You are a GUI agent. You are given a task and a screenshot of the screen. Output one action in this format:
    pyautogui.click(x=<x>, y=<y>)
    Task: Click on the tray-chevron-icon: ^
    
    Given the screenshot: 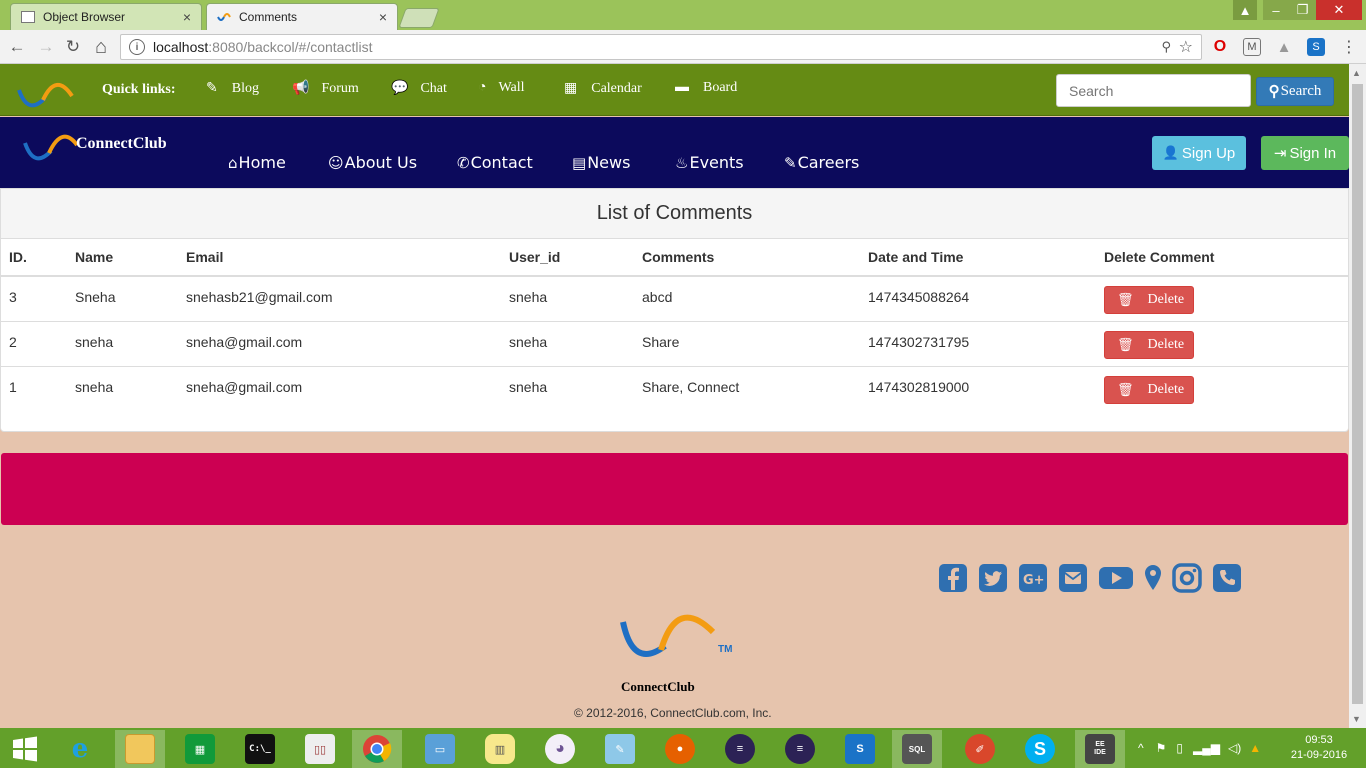 What is the action you would take?
    pyautogui.click(x=1141, y=748)
    